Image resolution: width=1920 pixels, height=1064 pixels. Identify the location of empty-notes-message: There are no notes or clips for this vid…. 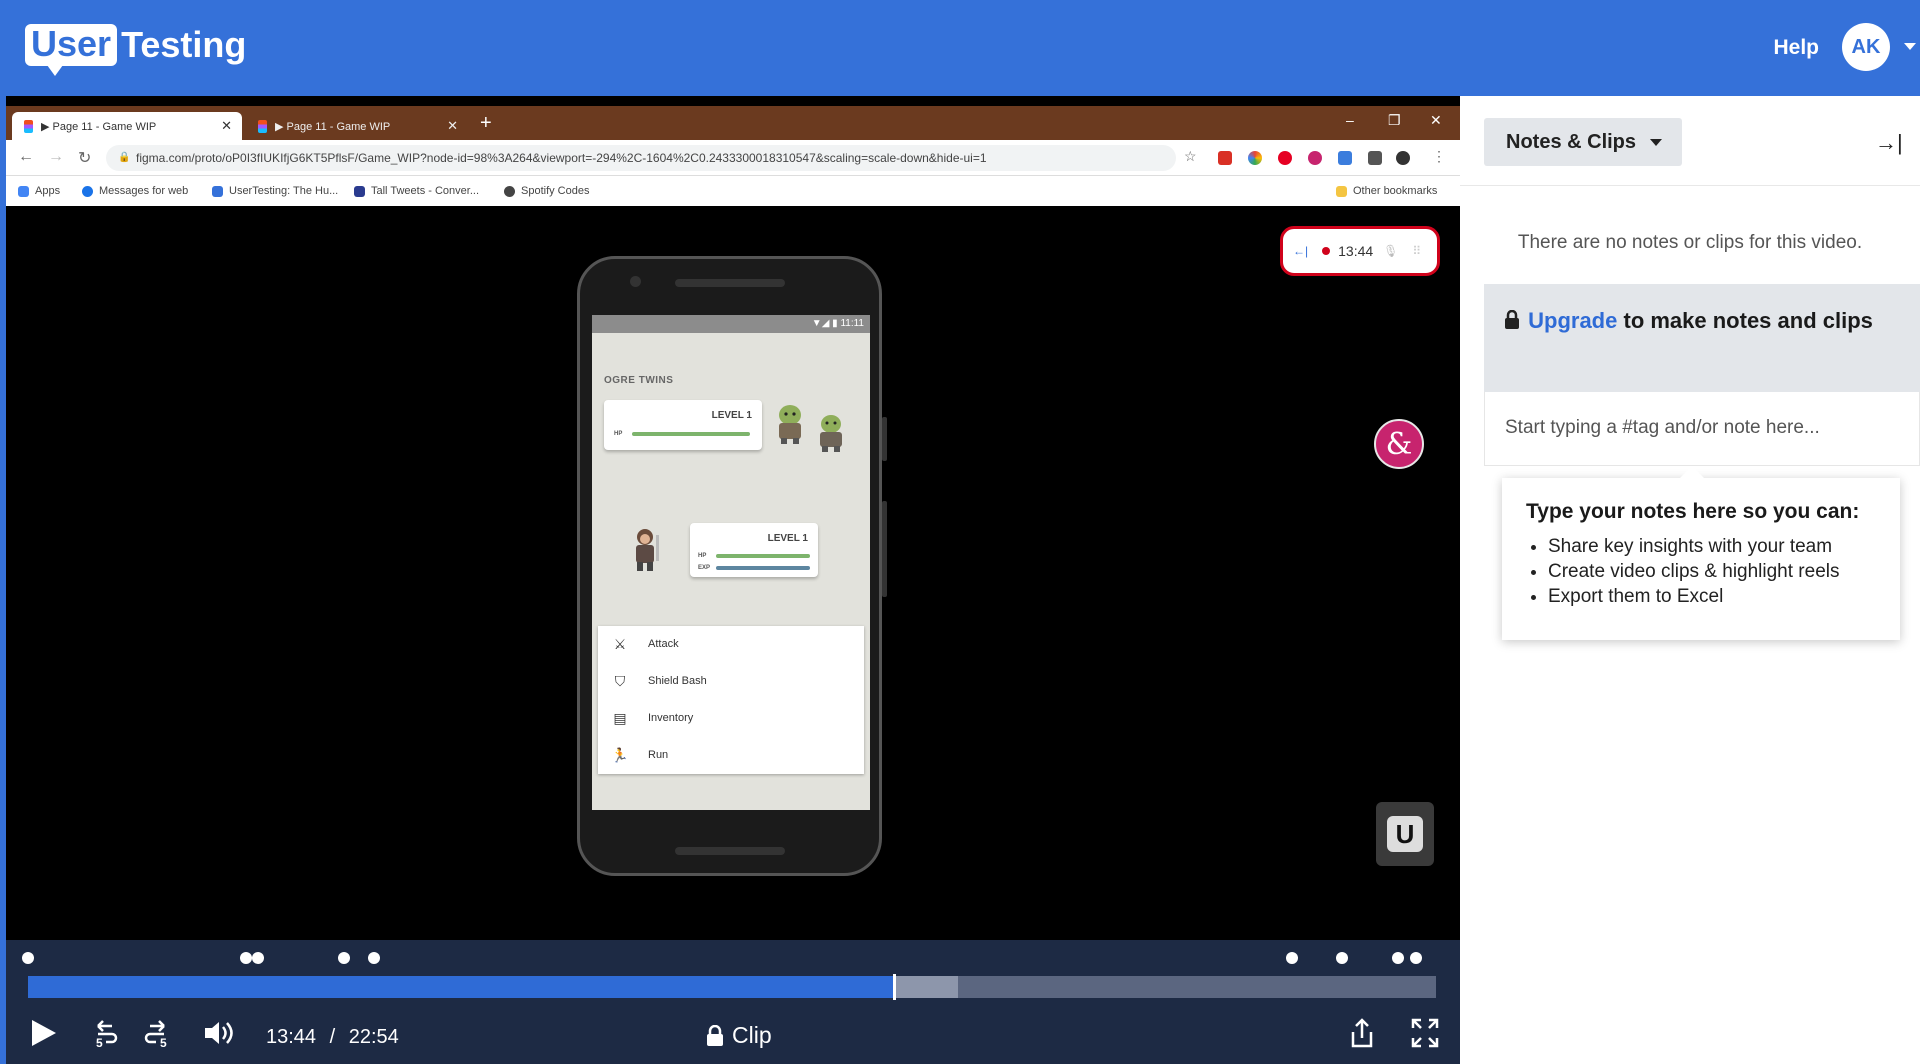
(1690, 242).